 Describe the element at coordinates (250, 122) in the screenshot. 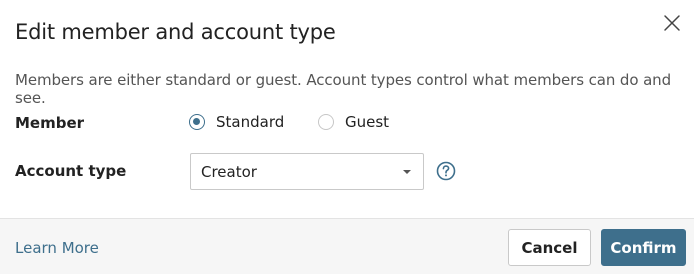

I see `radio-label-standard: Standard` at that location.